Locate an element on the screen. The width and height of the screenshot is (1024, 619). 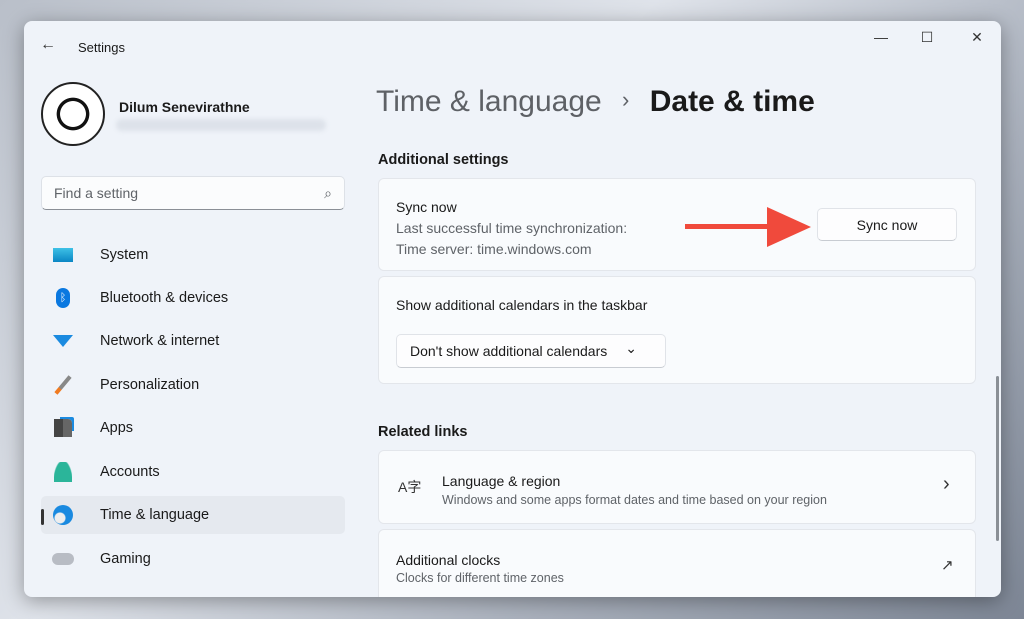
page-title: Date & time is located at coordinates (732, 101).